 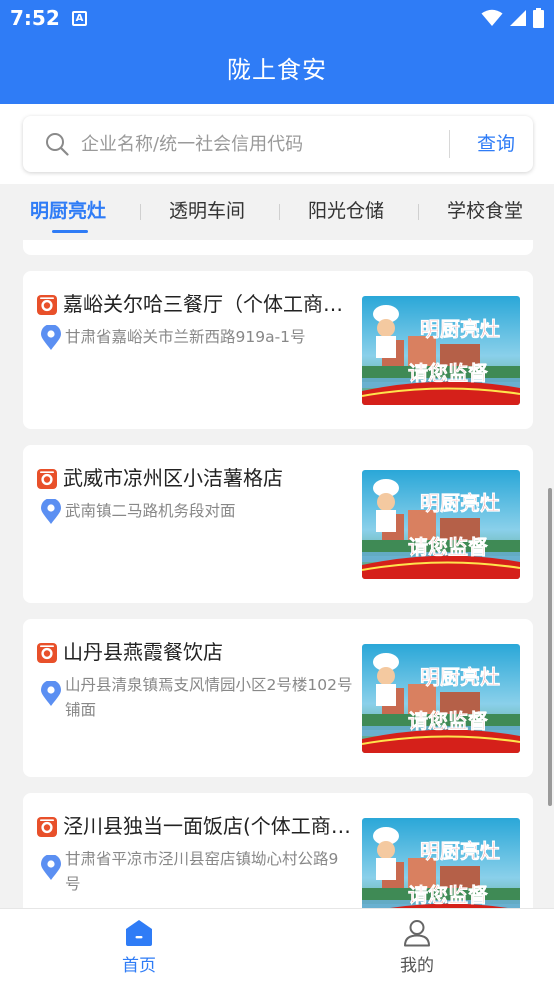 What do you see at coordinates (277, 946) in the screenshot?
I see `bottom-navigation: 首页 我的` at bounding box center [277, 946].